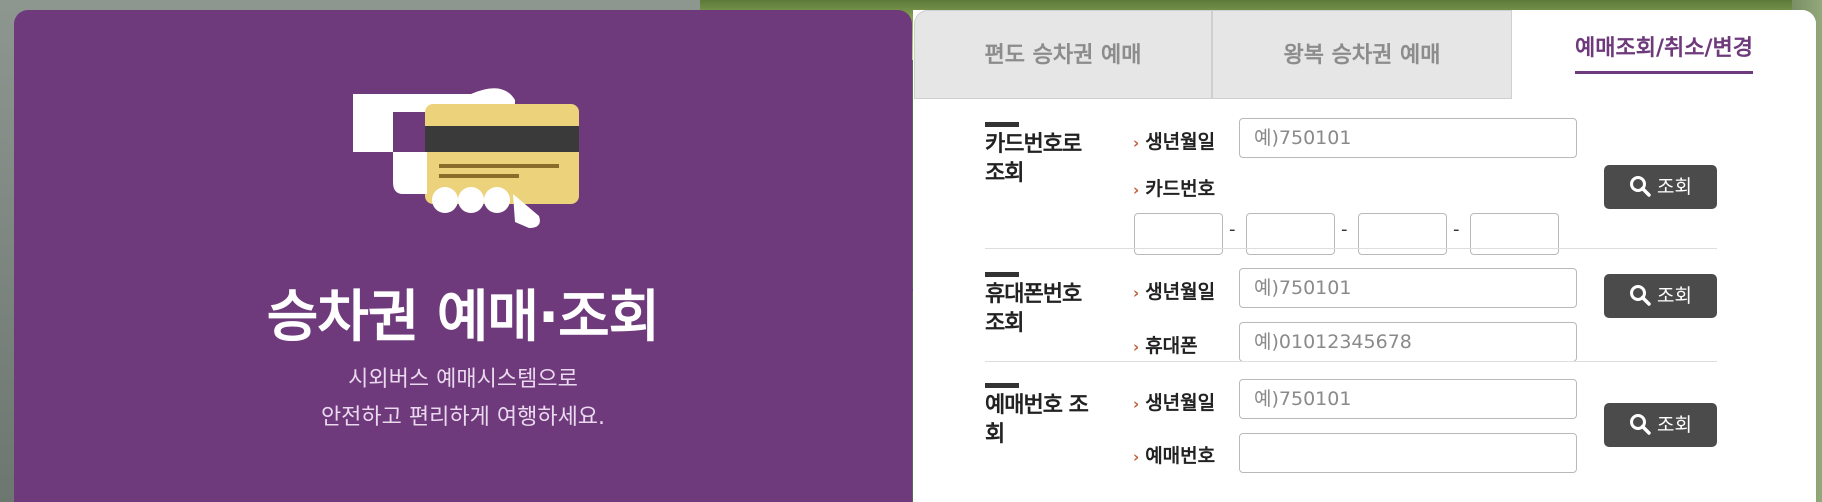 Image resolution: width=1822 pixels, height=502 pixels. I want to click on reservation-lookup-button: 조회, so click(1660, 425).